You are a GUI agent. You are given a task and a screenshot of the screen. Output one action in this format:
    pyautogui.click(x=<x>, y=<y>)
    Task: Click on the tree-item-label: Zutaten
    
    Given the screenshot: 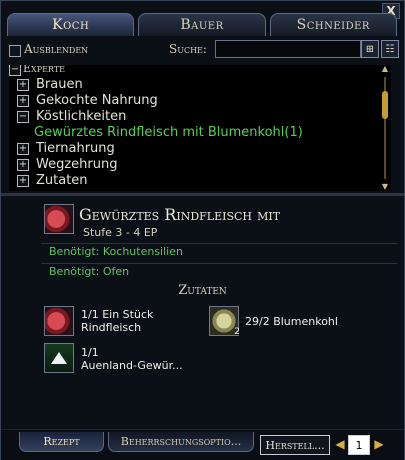 What is the action you would take?
    pyautogui.click(x=62, y=180)
    